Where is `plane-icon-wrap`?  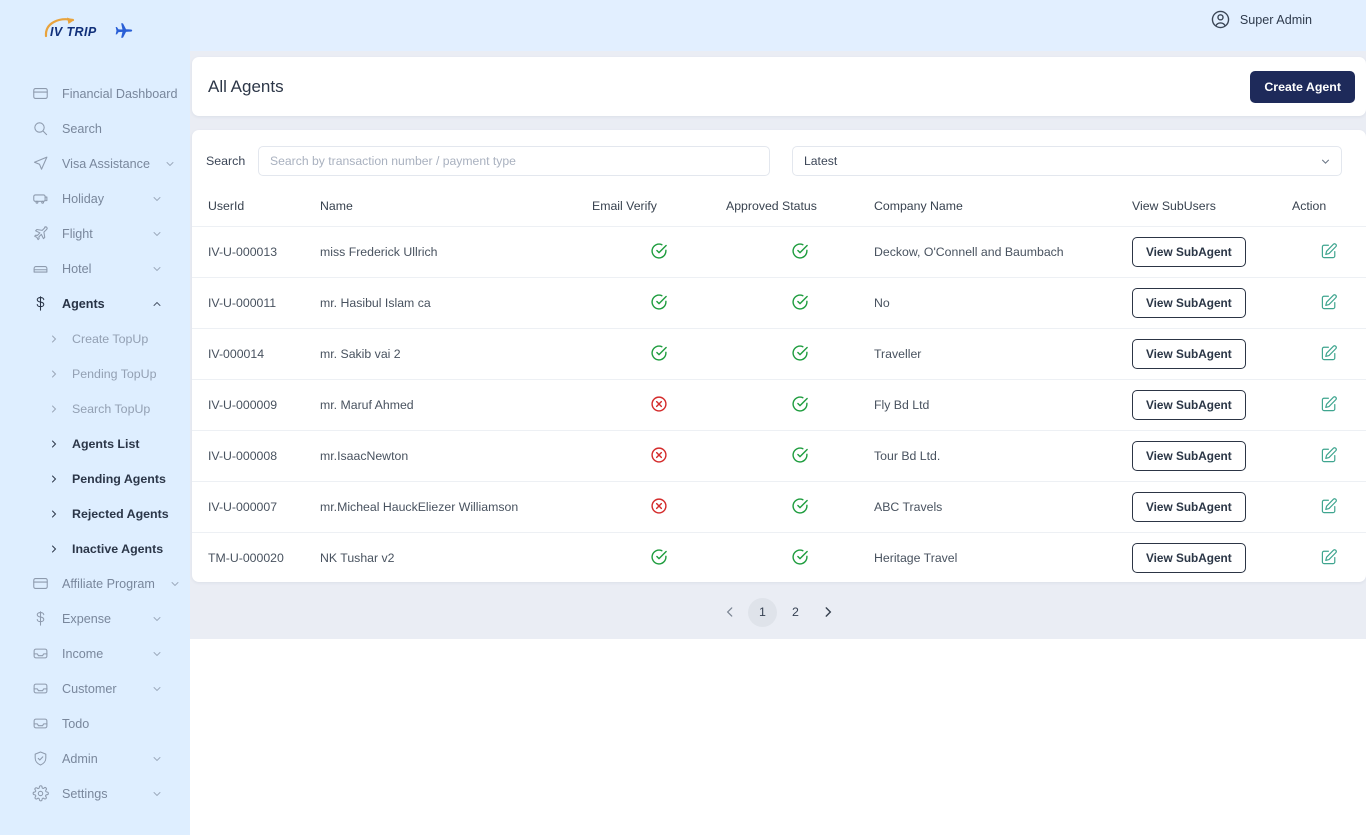
plane-icon-wrap is located at coordinates (40, 233).